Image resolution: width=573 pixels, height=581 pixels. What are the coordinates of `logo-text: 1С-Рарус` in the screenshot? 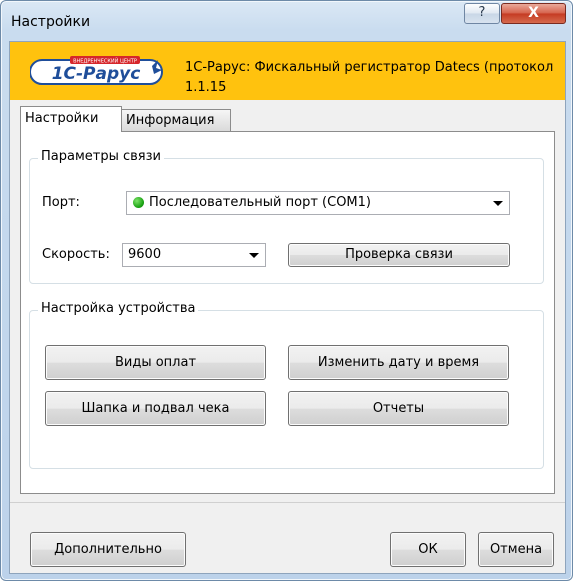 It's located at (96, 74).